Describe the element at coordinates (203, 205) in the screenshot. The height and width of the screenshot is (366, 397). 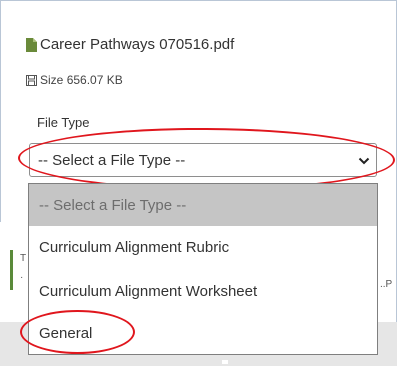
I see `dropdown-option-placeholder: -- Select a File Type --` at that location.